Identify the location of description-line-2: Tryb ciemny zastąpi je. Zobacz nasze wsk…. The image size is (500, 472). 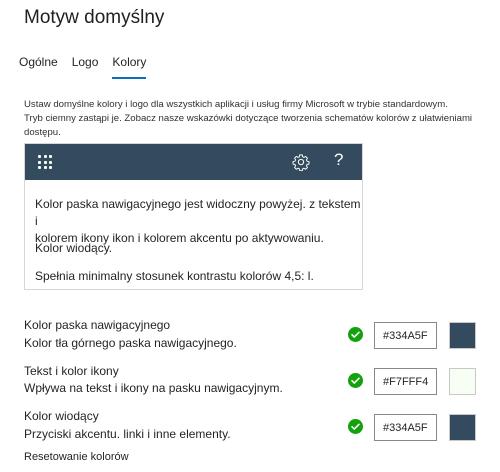
(254, 126).